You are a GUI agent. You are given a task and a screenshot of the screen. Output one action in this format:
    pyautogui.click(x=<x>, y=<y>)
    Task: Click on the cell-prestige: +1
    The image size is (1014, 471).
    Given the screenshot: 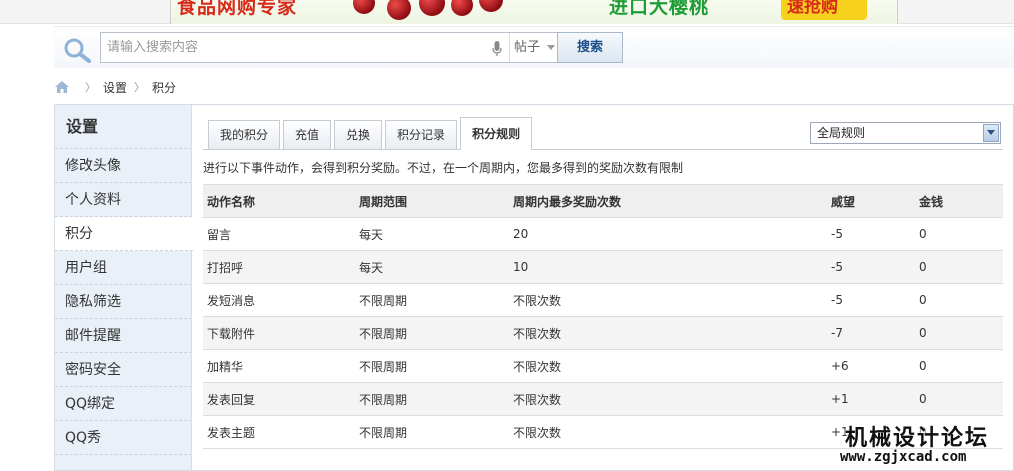 What is the action you would take?
    pyautogui.click(x=871, y=399)
    